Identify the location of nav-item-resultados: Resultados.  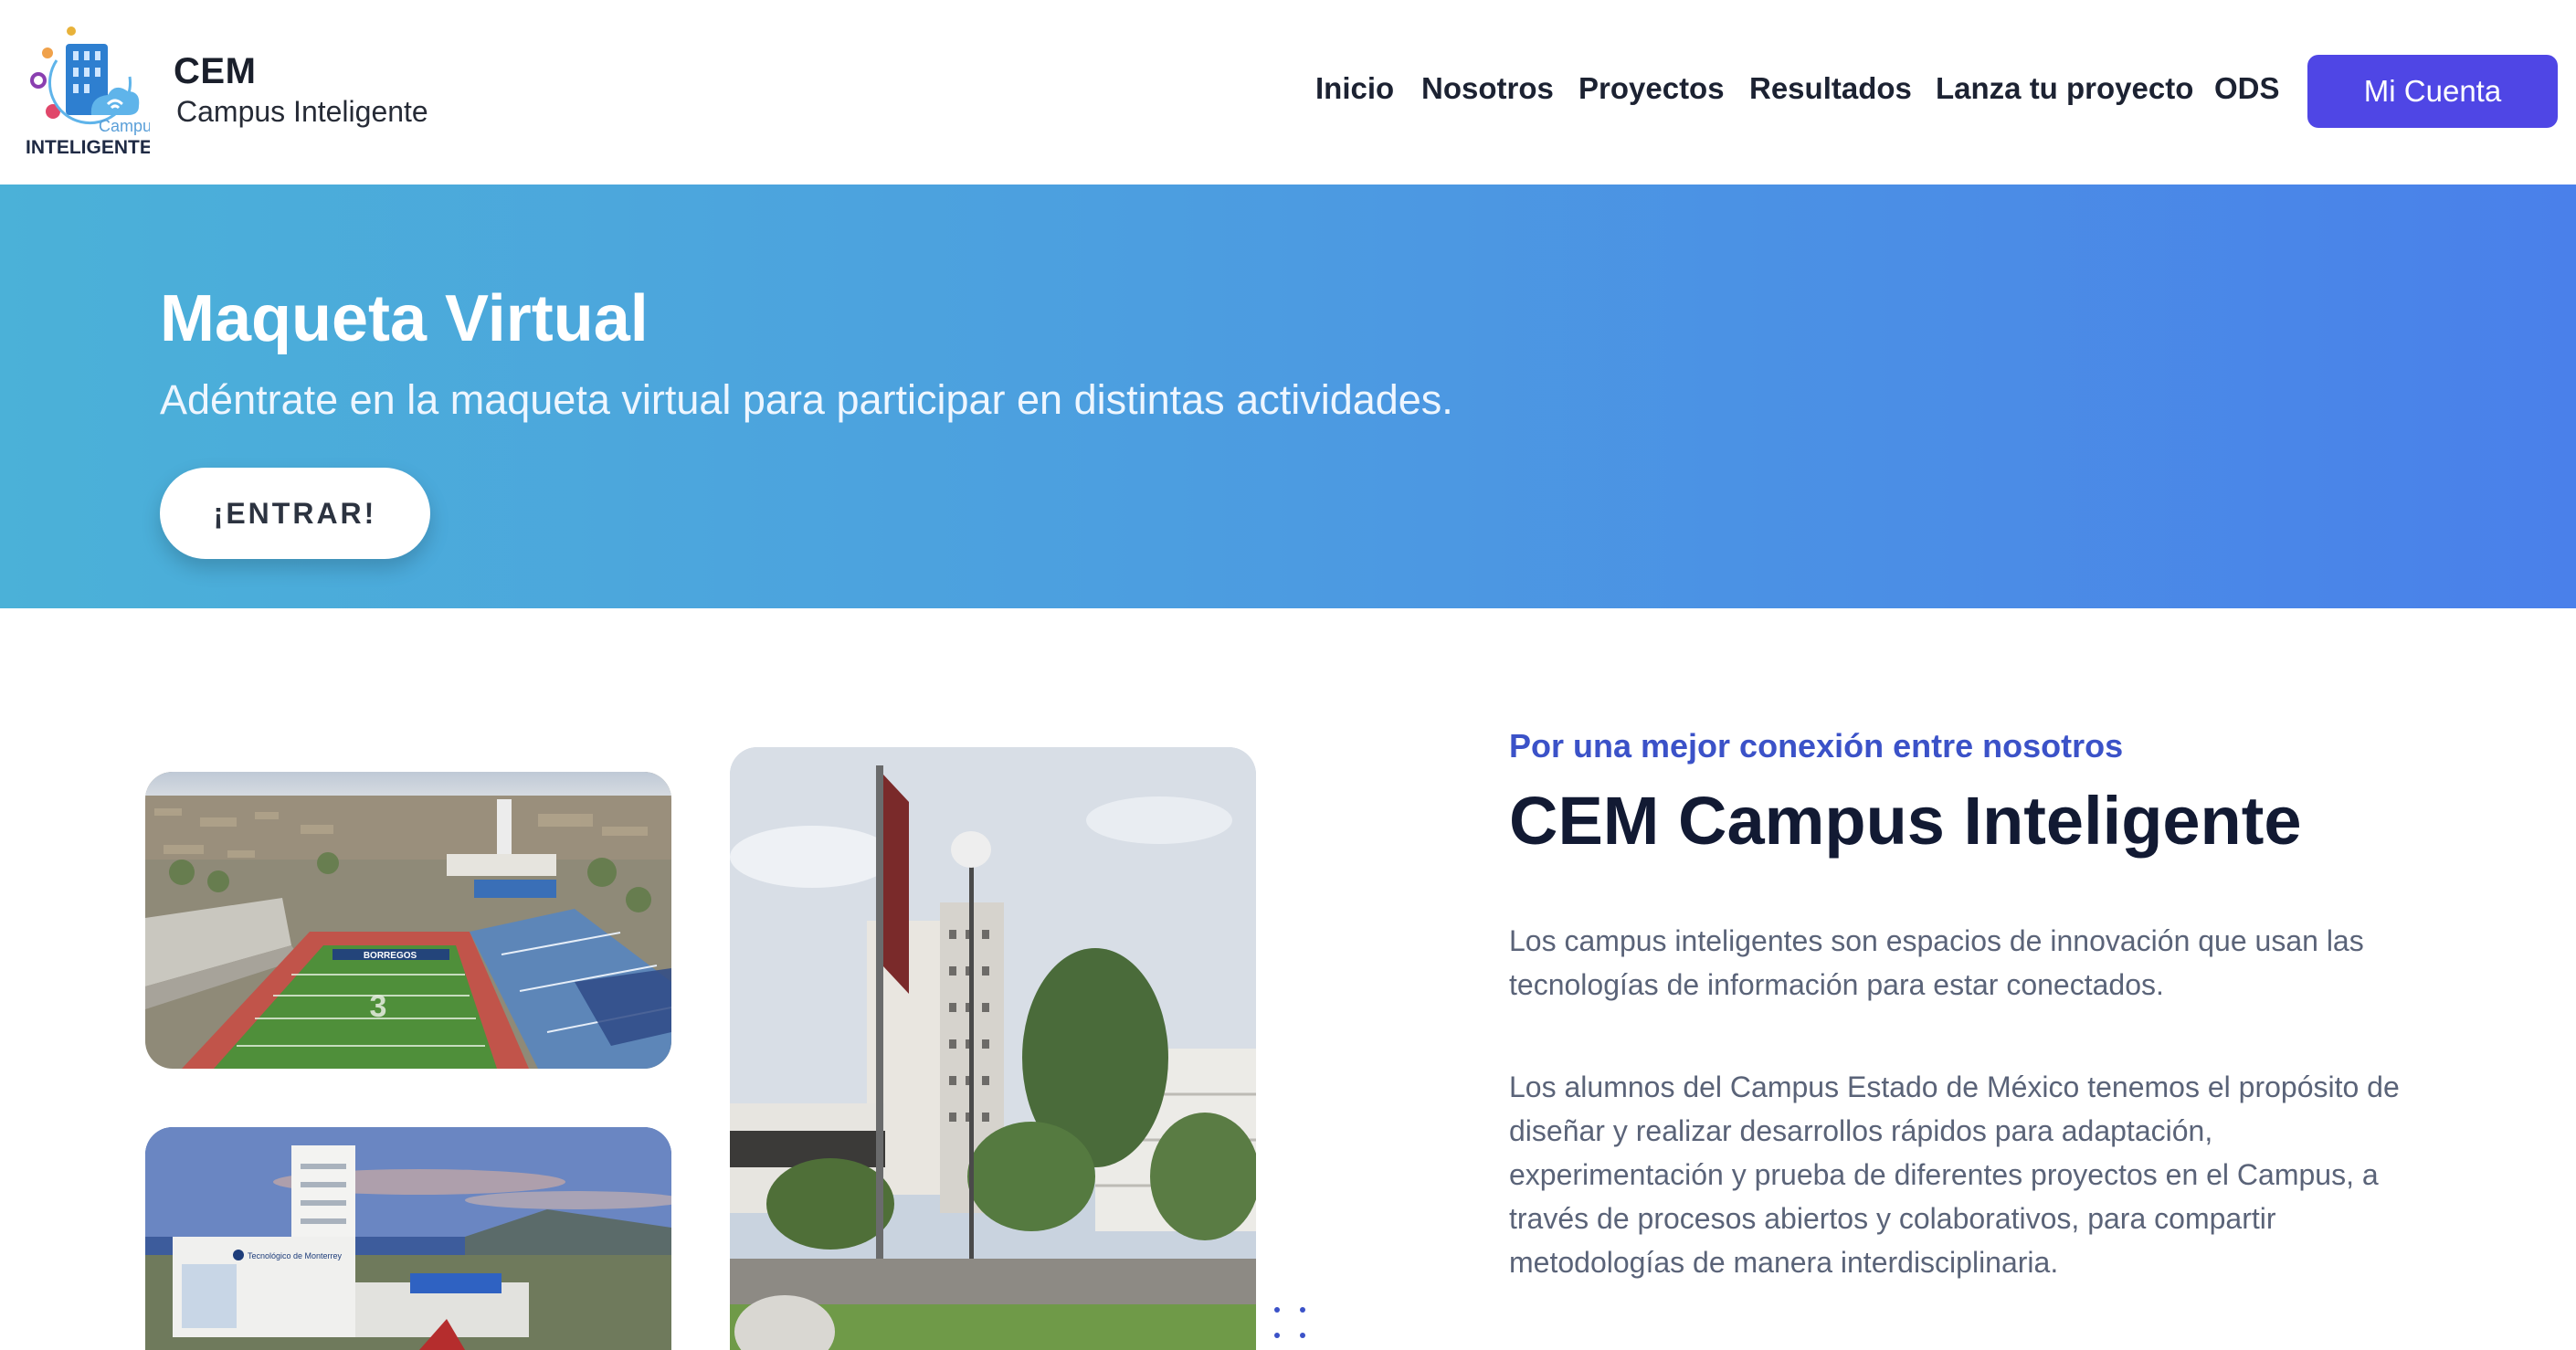
(1830, 88).